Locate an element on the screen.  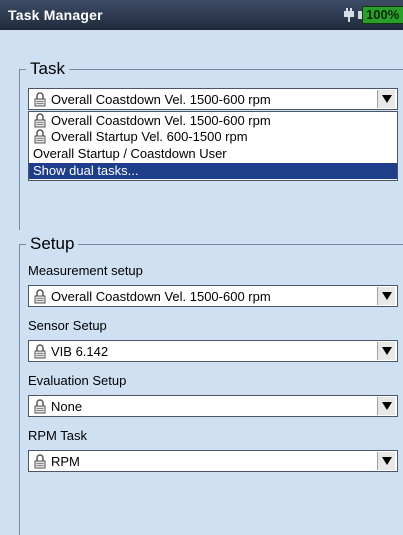
app-title: Task Manager is located at coordinates (55, 15).